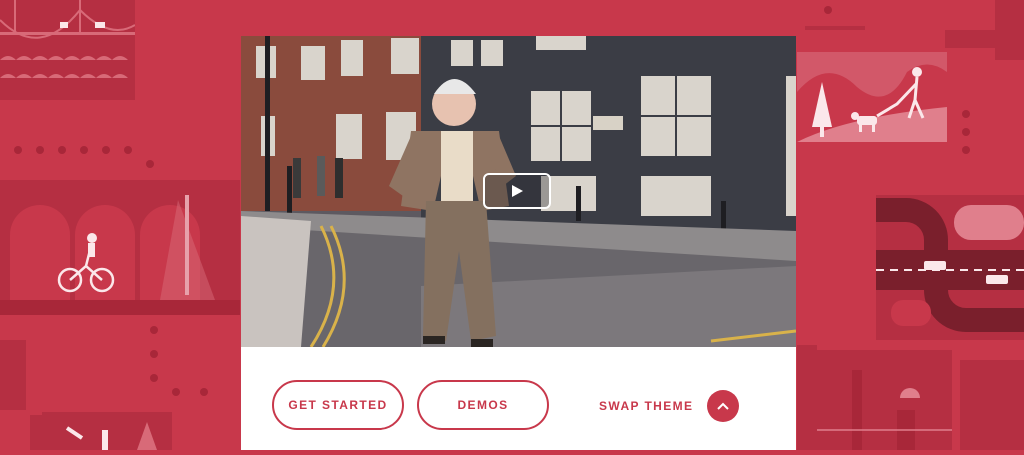 The image size is (1024, 455). I want to click on skyline-illustration, so click(882, 400).